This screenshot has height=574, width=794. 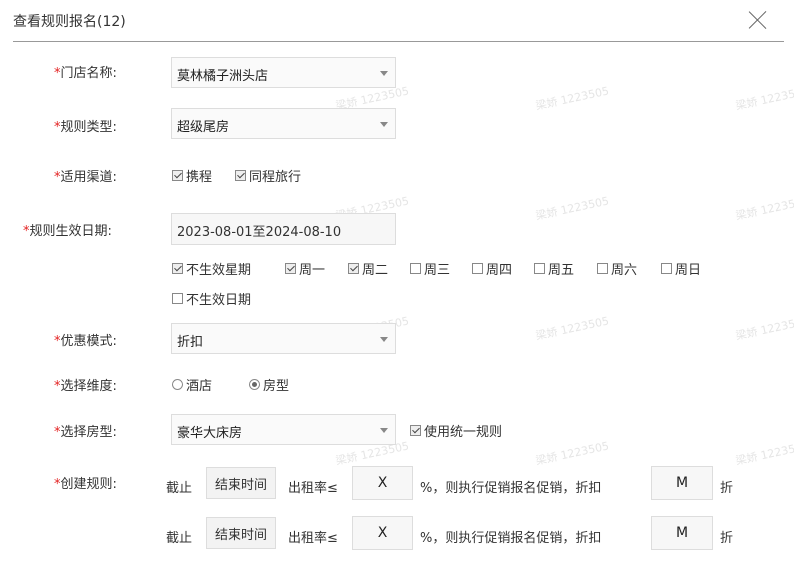 What do you see at coordinates (85, 386) in the screenshot?
I see `dimension-label: *选择维度:` at bounding box center [85, 386].